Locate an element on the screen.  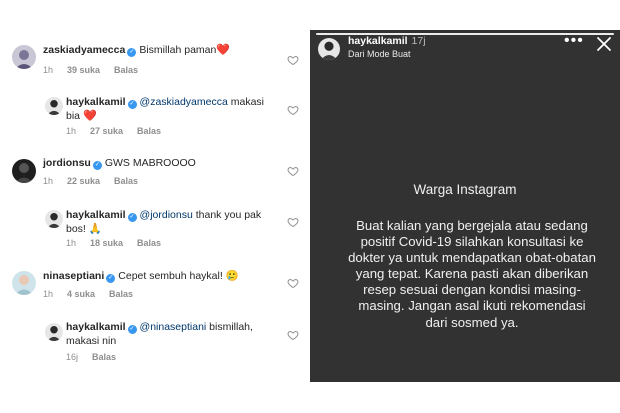
mention-link: @zaskiadyamecca is located at coordinates (184, 102).